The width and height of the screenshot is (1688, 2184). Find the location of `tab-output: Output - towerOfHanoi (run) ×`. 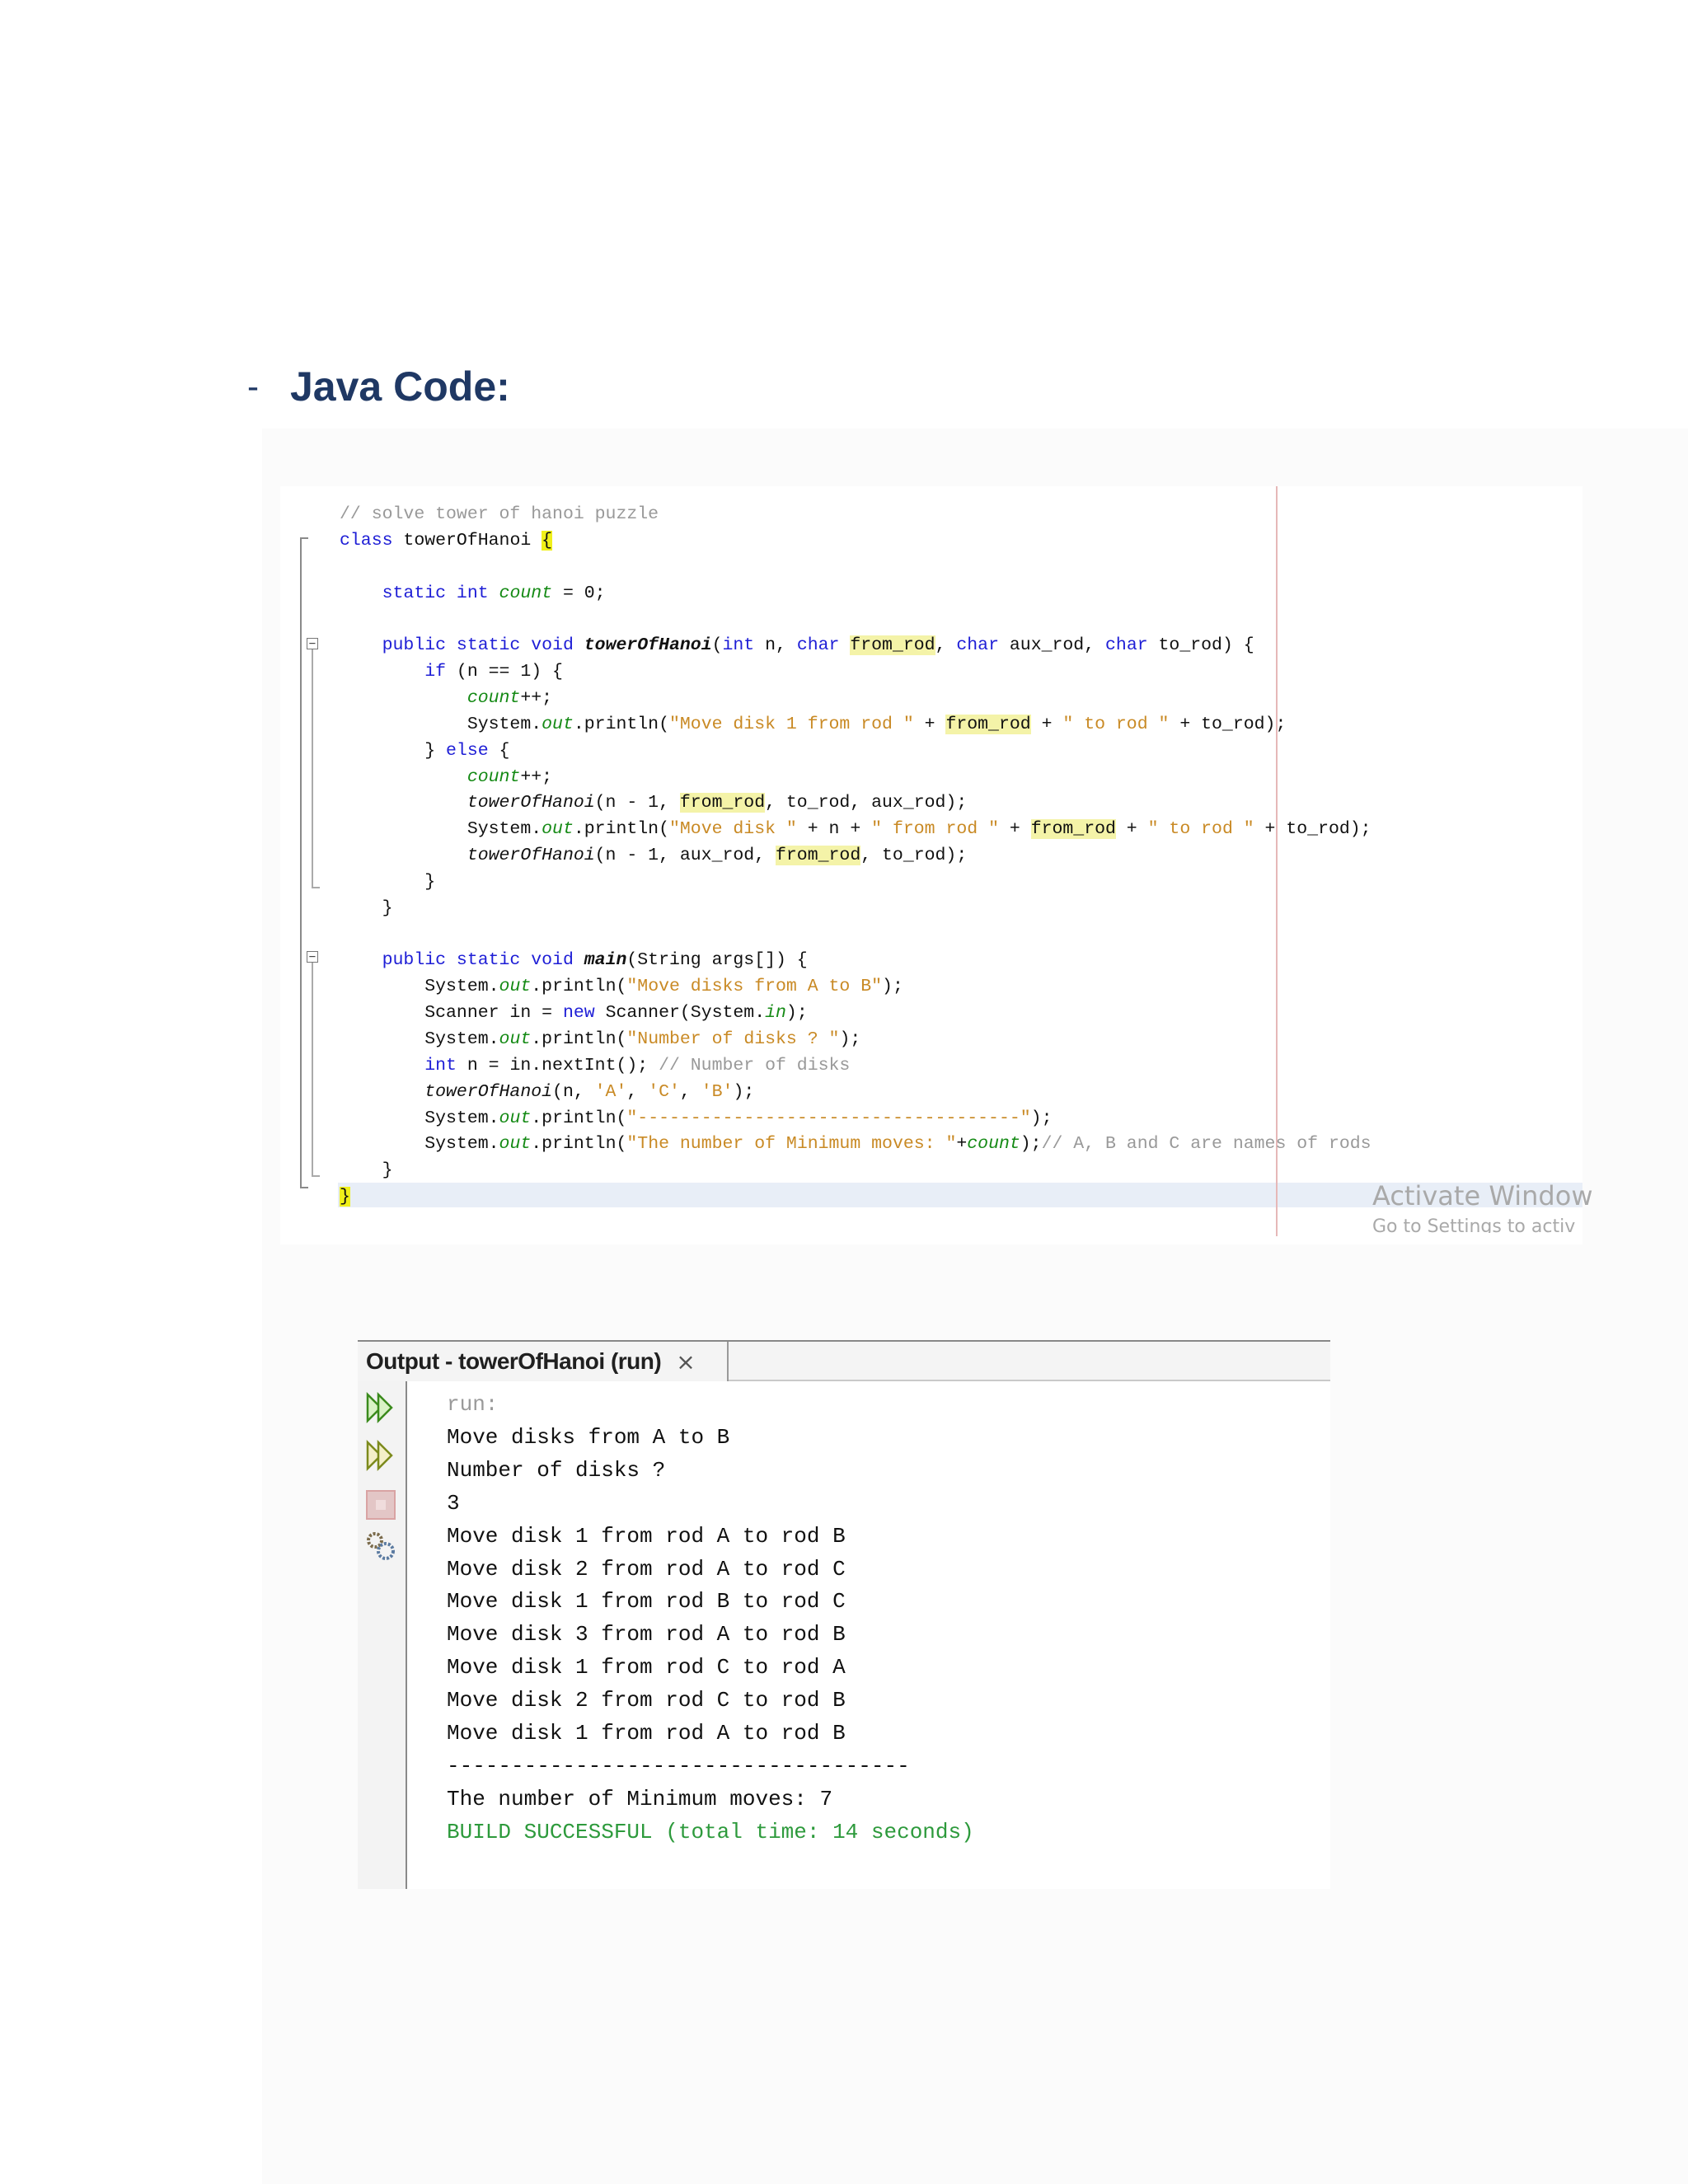

tab-output: Output - towerOfHanoi (run) × is located at coordinates (544, 1361).